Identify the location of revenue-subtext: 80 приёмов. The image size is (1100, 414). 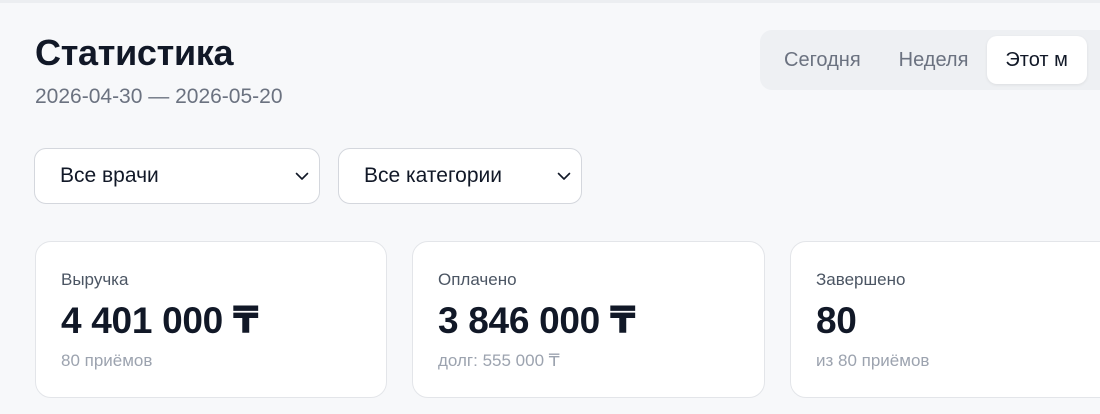
(107, 360).